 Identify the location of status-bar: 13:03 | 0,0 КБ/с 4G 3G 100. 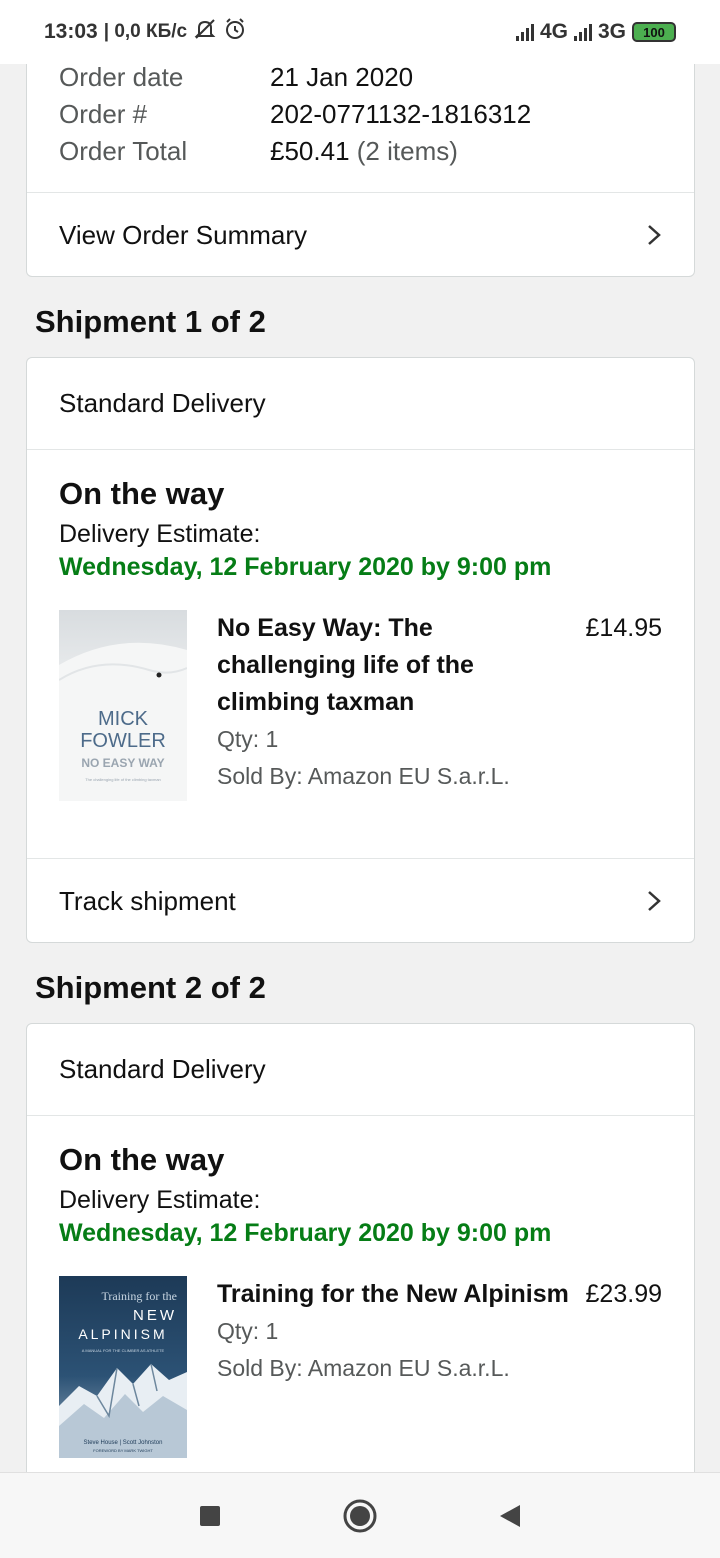
(360, 32).